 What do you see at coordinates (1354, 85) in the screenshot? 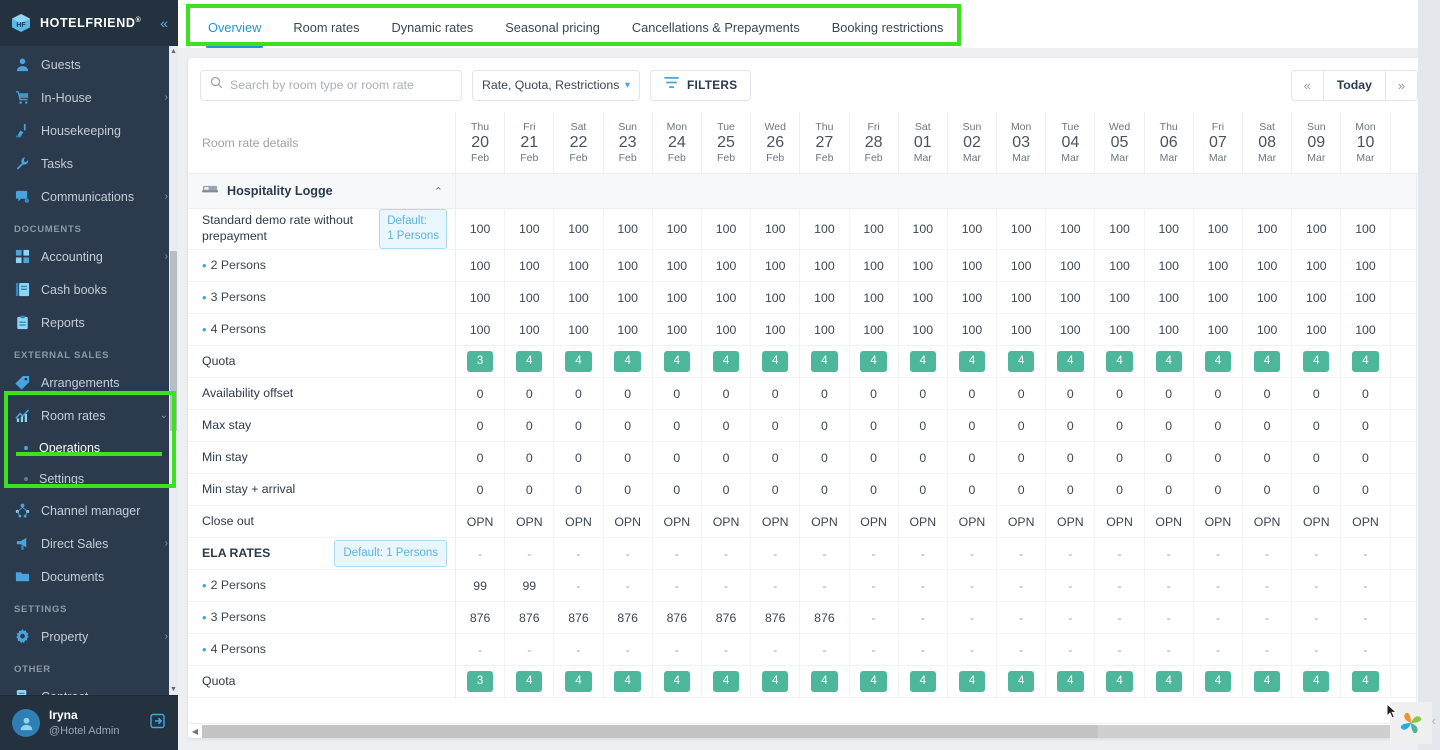
I see `today-button: Today` at bounding box center [1354, 85].